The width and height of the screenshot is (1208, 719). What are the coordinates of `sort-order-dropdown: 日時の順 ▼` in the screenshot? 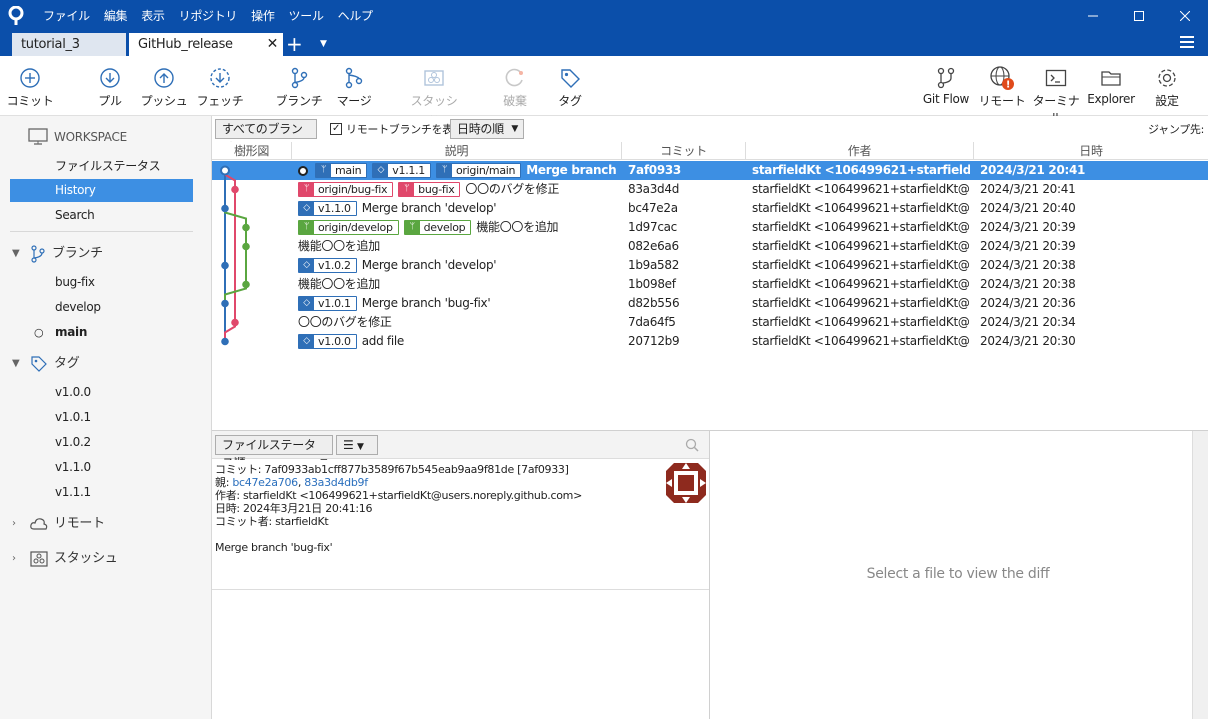 It's located at (487, 129).